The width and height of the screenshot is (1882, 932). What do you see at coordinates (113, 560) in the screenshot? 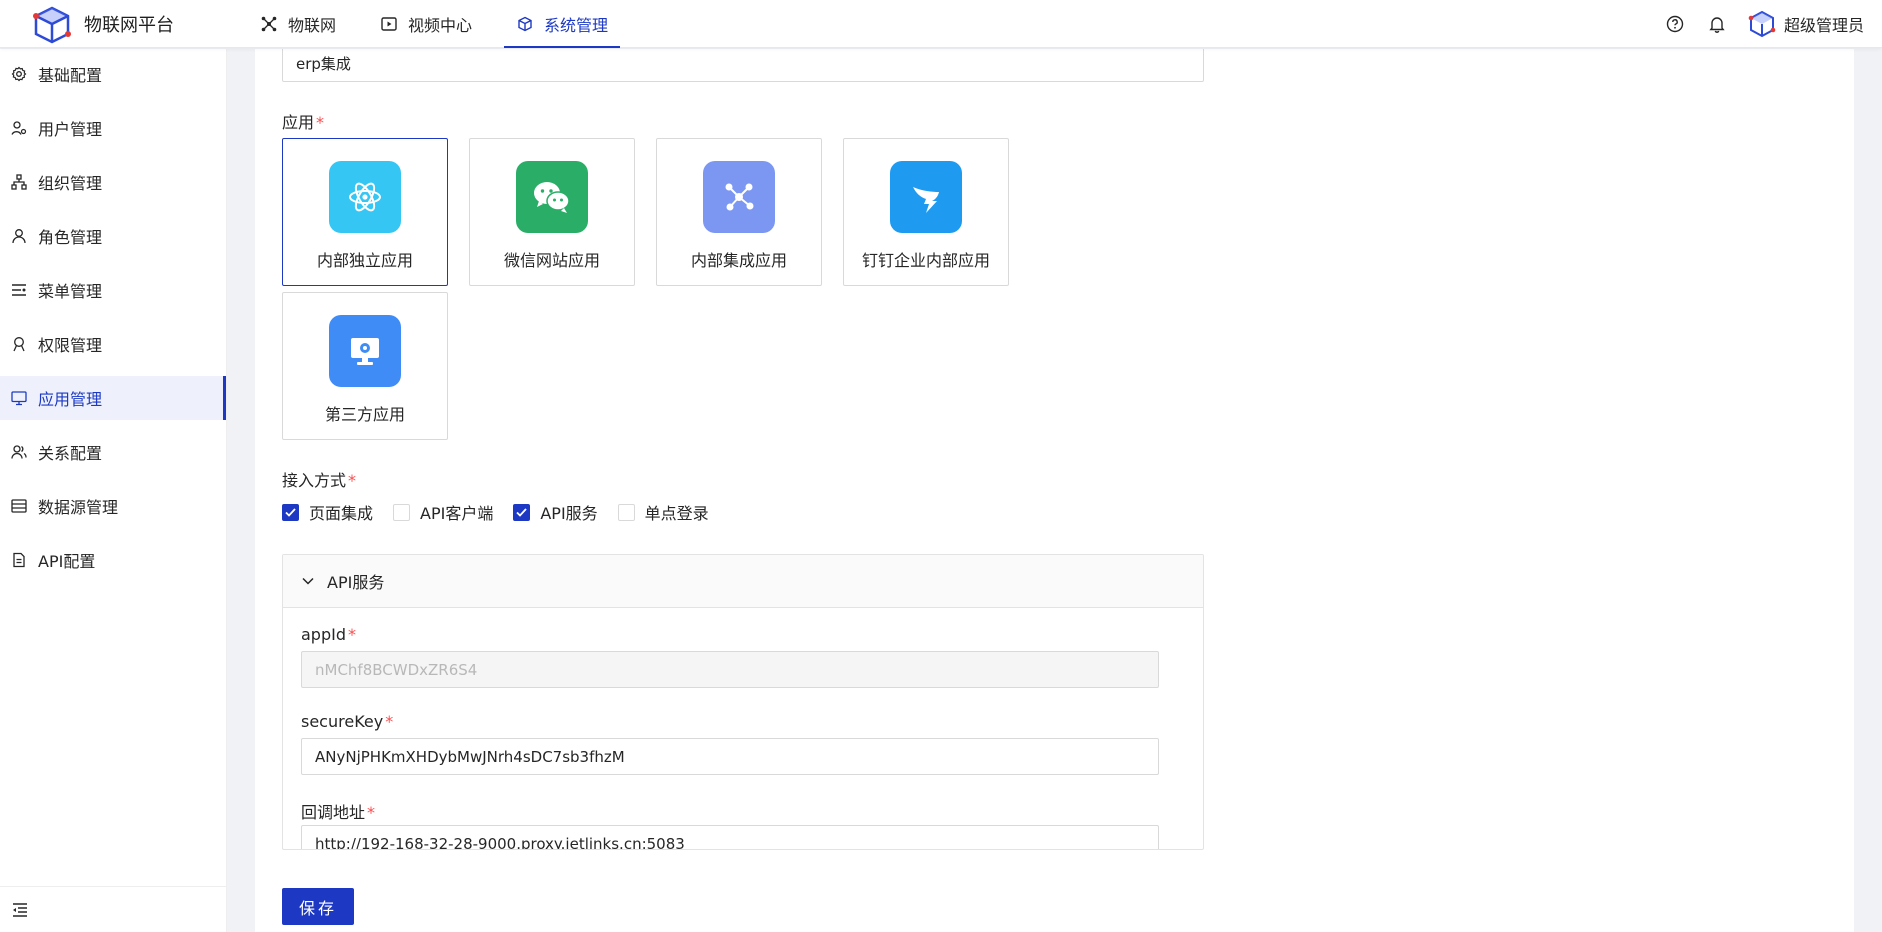
I see `sidebar-item-api-config: API配置` at bounding box center [113, 560].